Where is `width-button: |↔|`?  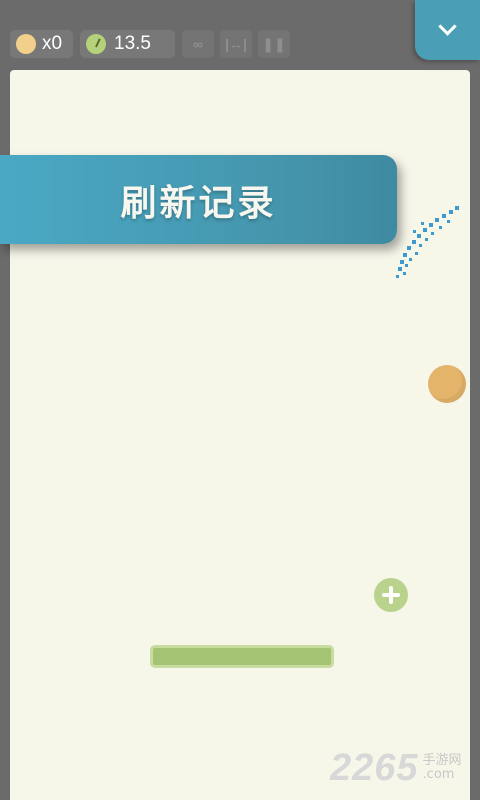 width-button: |↔| is located at coordinates (236, 44).